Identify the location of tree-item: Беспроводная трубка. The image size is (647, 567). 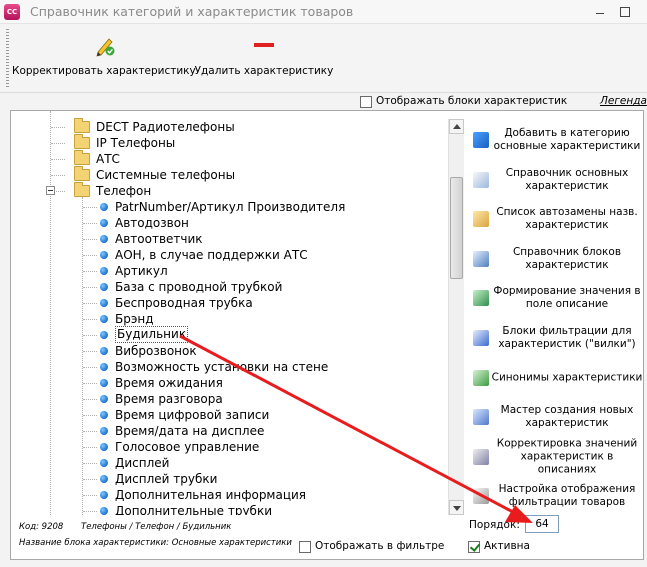
(226, 303).